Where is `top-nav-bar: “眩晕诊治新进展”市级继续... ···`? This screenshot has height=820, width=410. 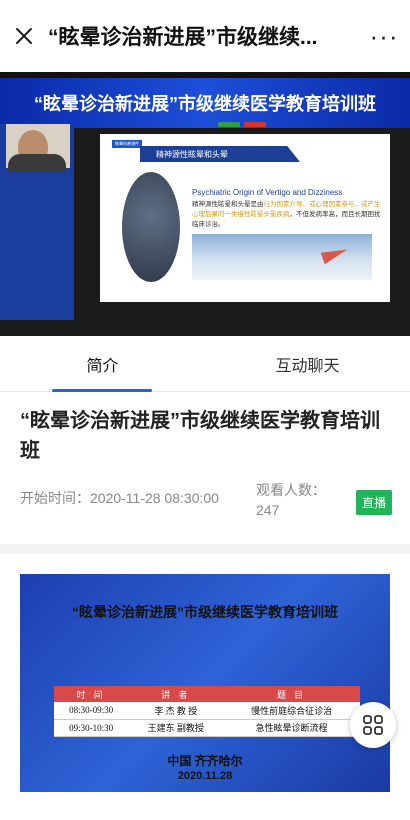 top-nav-bar: “眩晕诊治新进展”市级继续... ··· is located at coordinates (205, 36).